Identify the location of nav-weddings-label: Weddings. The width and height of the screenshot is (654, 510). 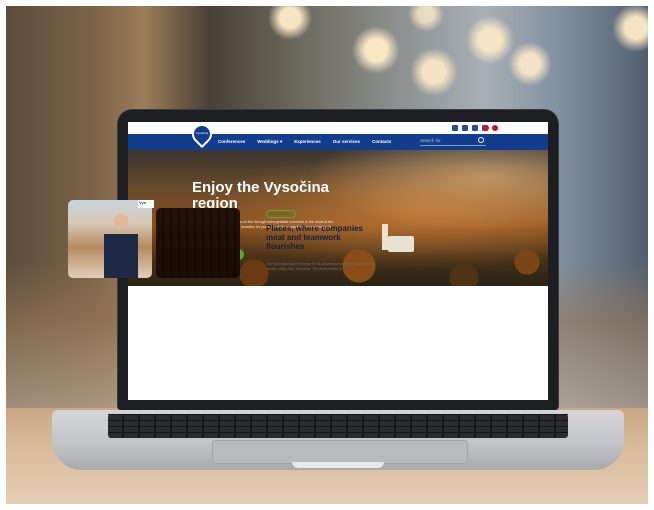
(268, 141).